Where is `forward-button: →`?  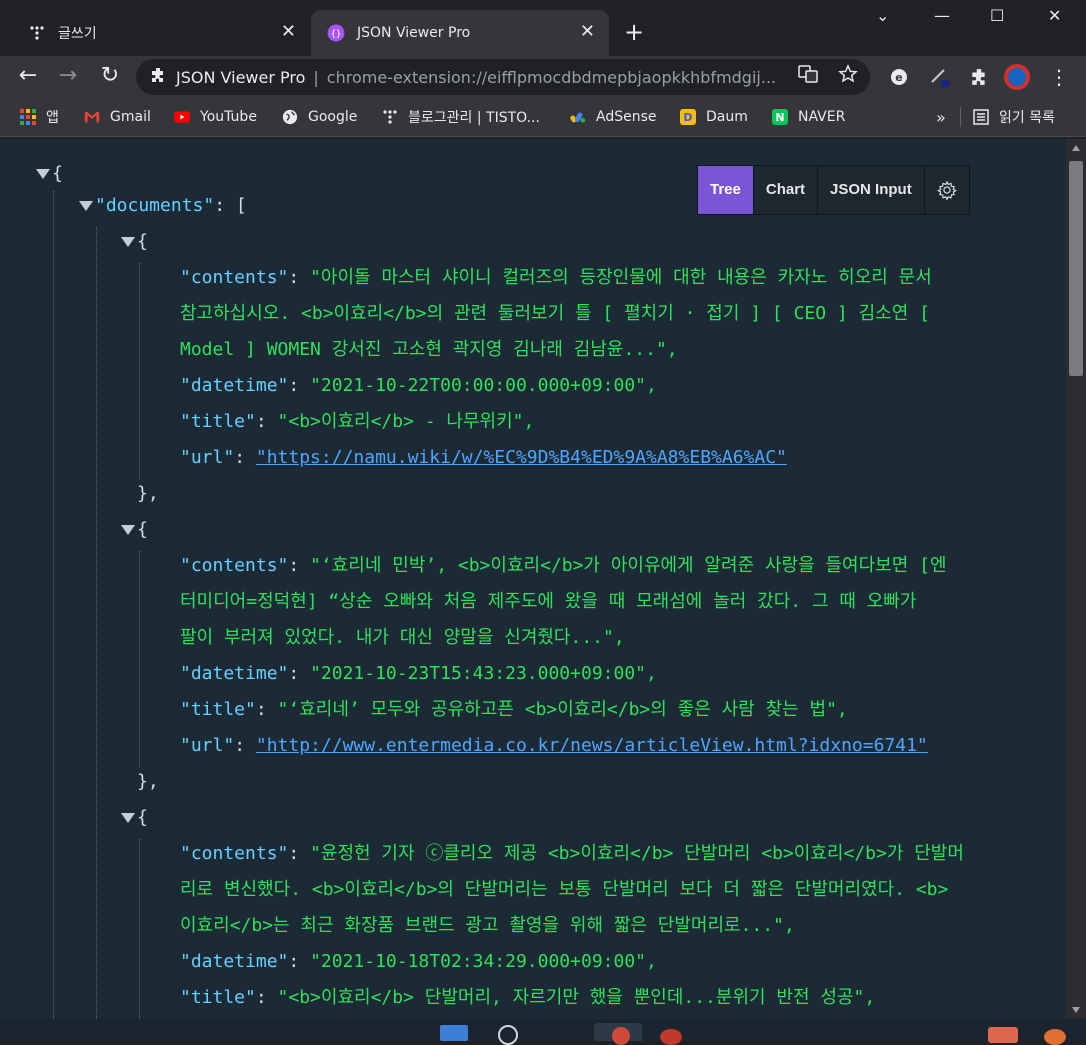
forward-button: → is located at coordinates (68, 76).